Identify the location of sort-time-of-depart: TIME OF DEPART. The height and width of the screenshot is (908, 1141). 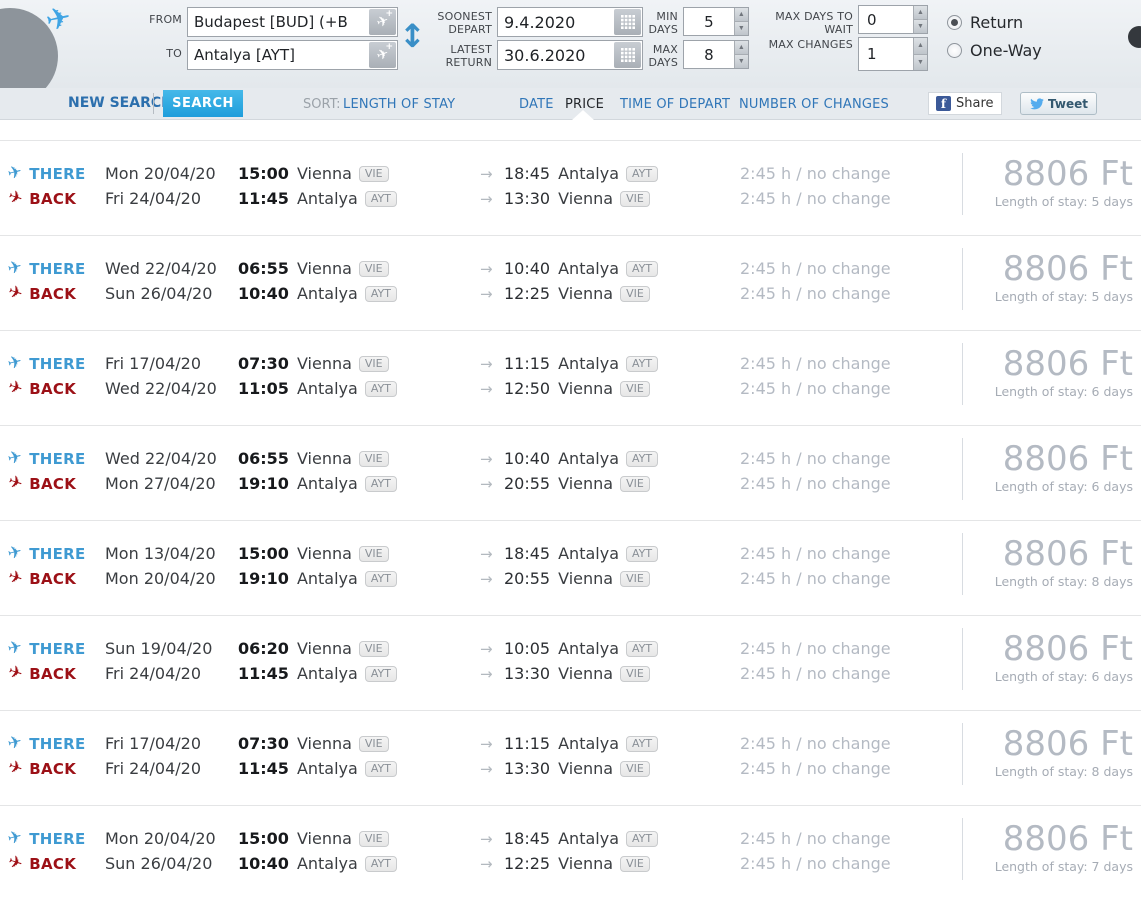
(675, 104).